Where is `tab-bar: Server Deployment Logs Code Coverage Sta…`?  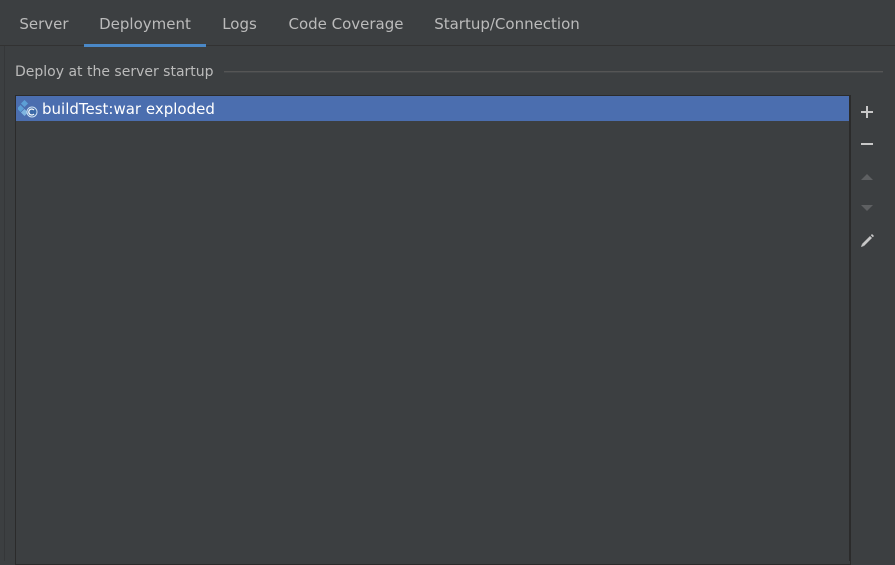 tab-bar: Server Deployment Logs Code Coverage Sta… is located at coordinates (447, 23).